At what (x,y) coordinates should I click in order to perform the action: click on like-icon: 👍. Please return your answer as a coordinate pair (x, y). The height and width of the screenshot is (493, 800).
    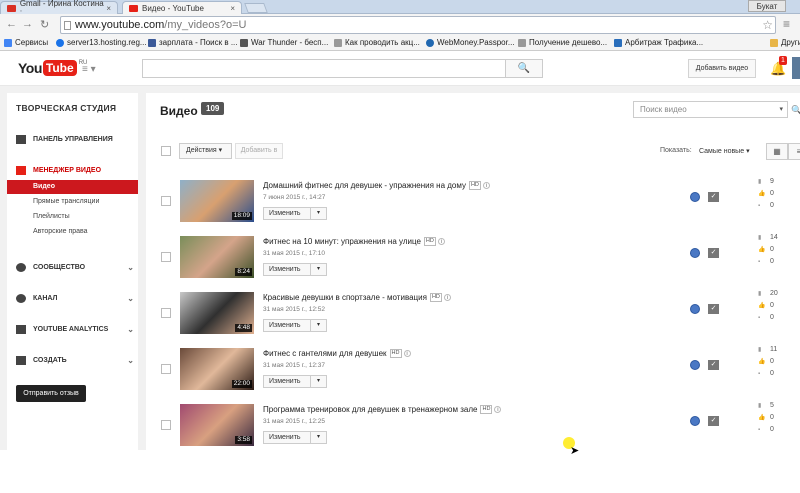
    Looking at the image, I should click on (762, 194).